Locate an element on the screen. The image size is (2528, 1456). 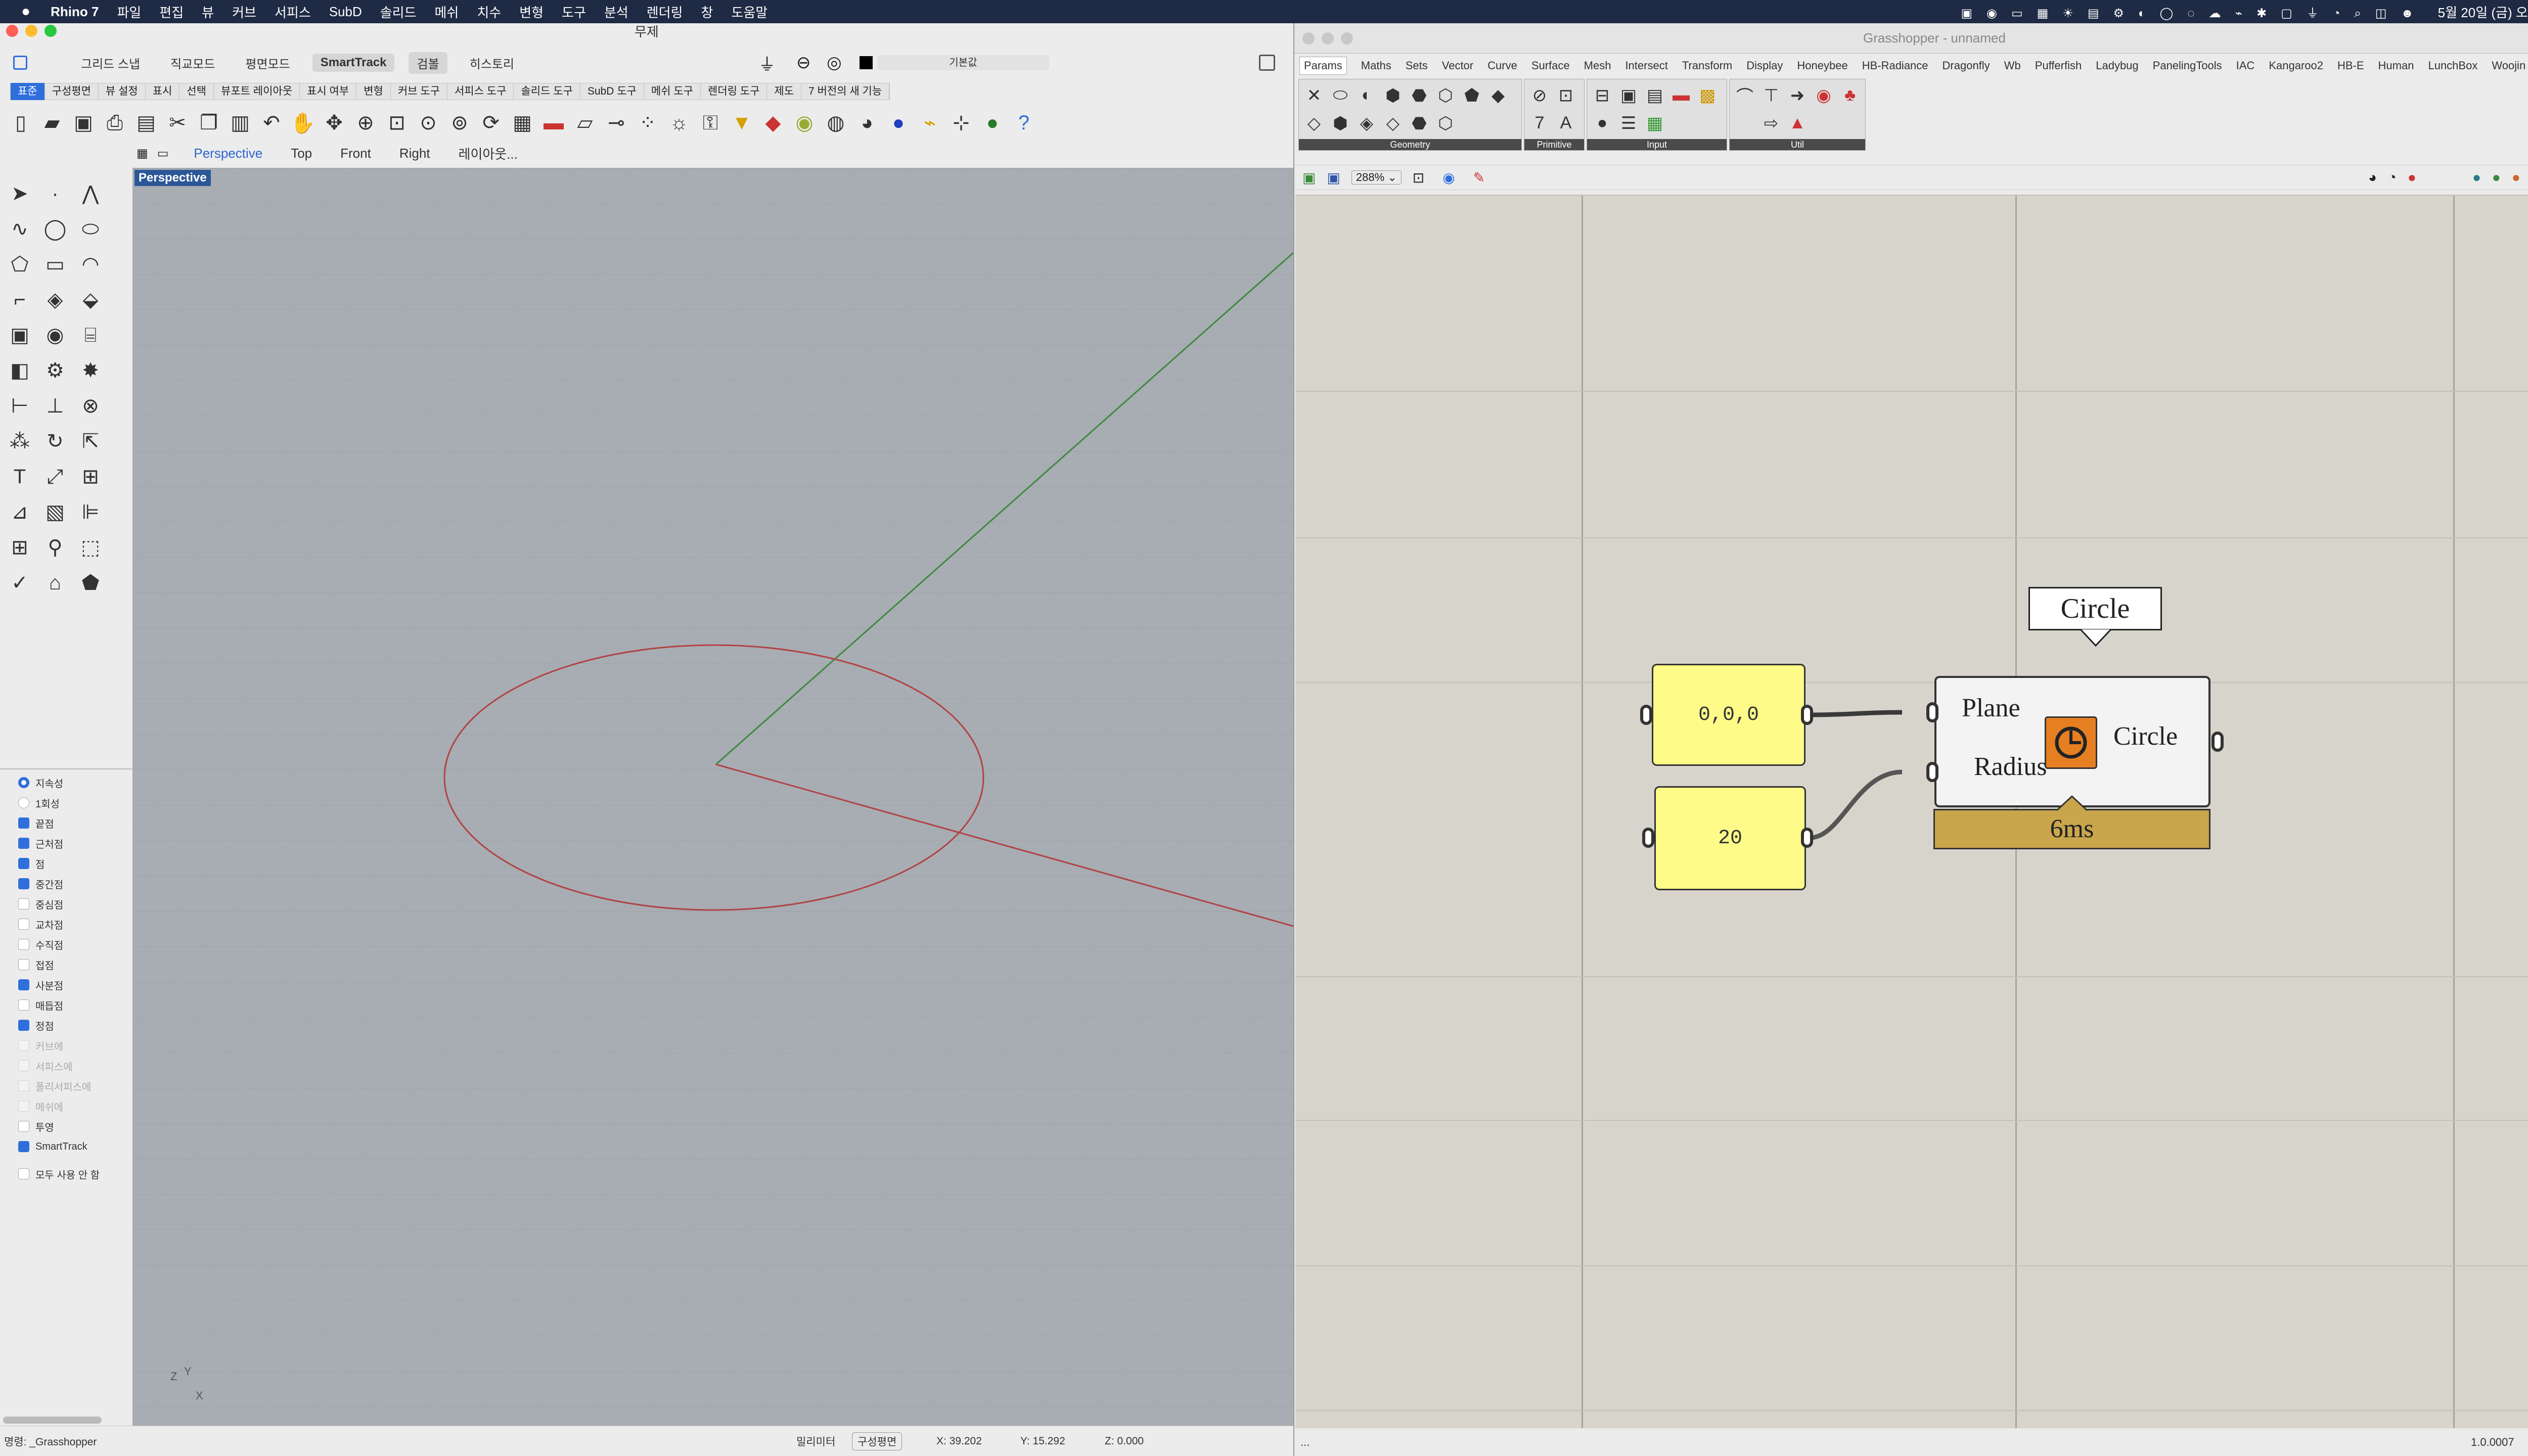
output-circle-grip is located at coordinates (2218, 742).